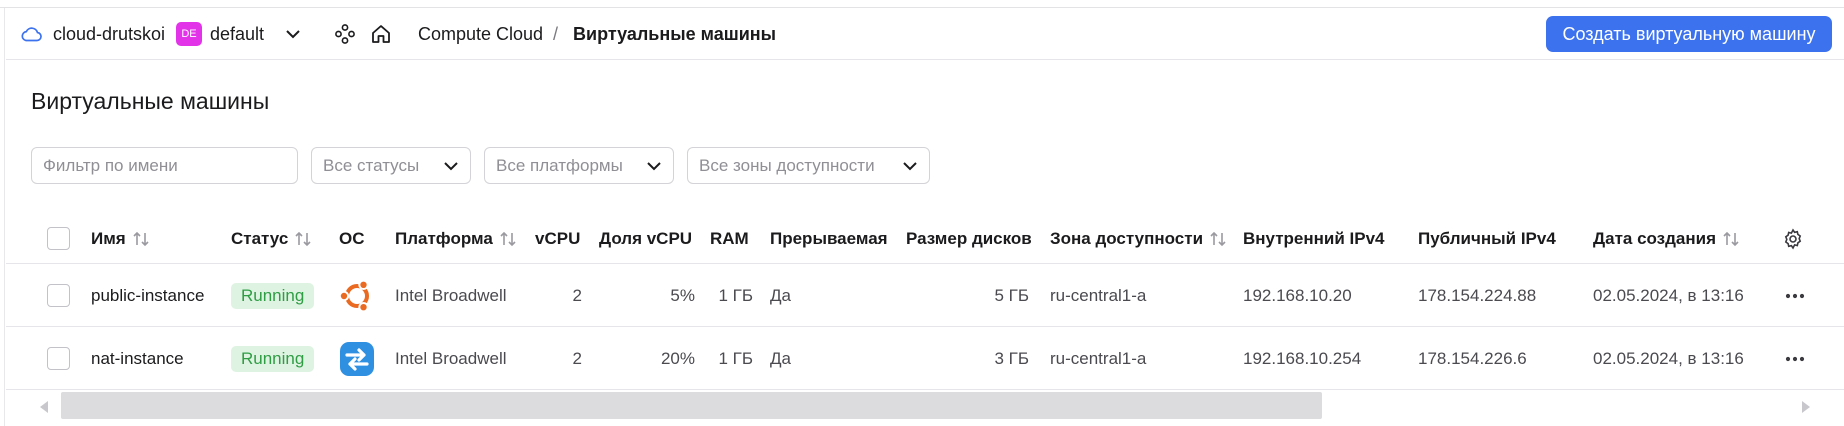 The width and height of the screenshot is (1844, 426). I want to click on column-label: Статус, so click(260, 238).